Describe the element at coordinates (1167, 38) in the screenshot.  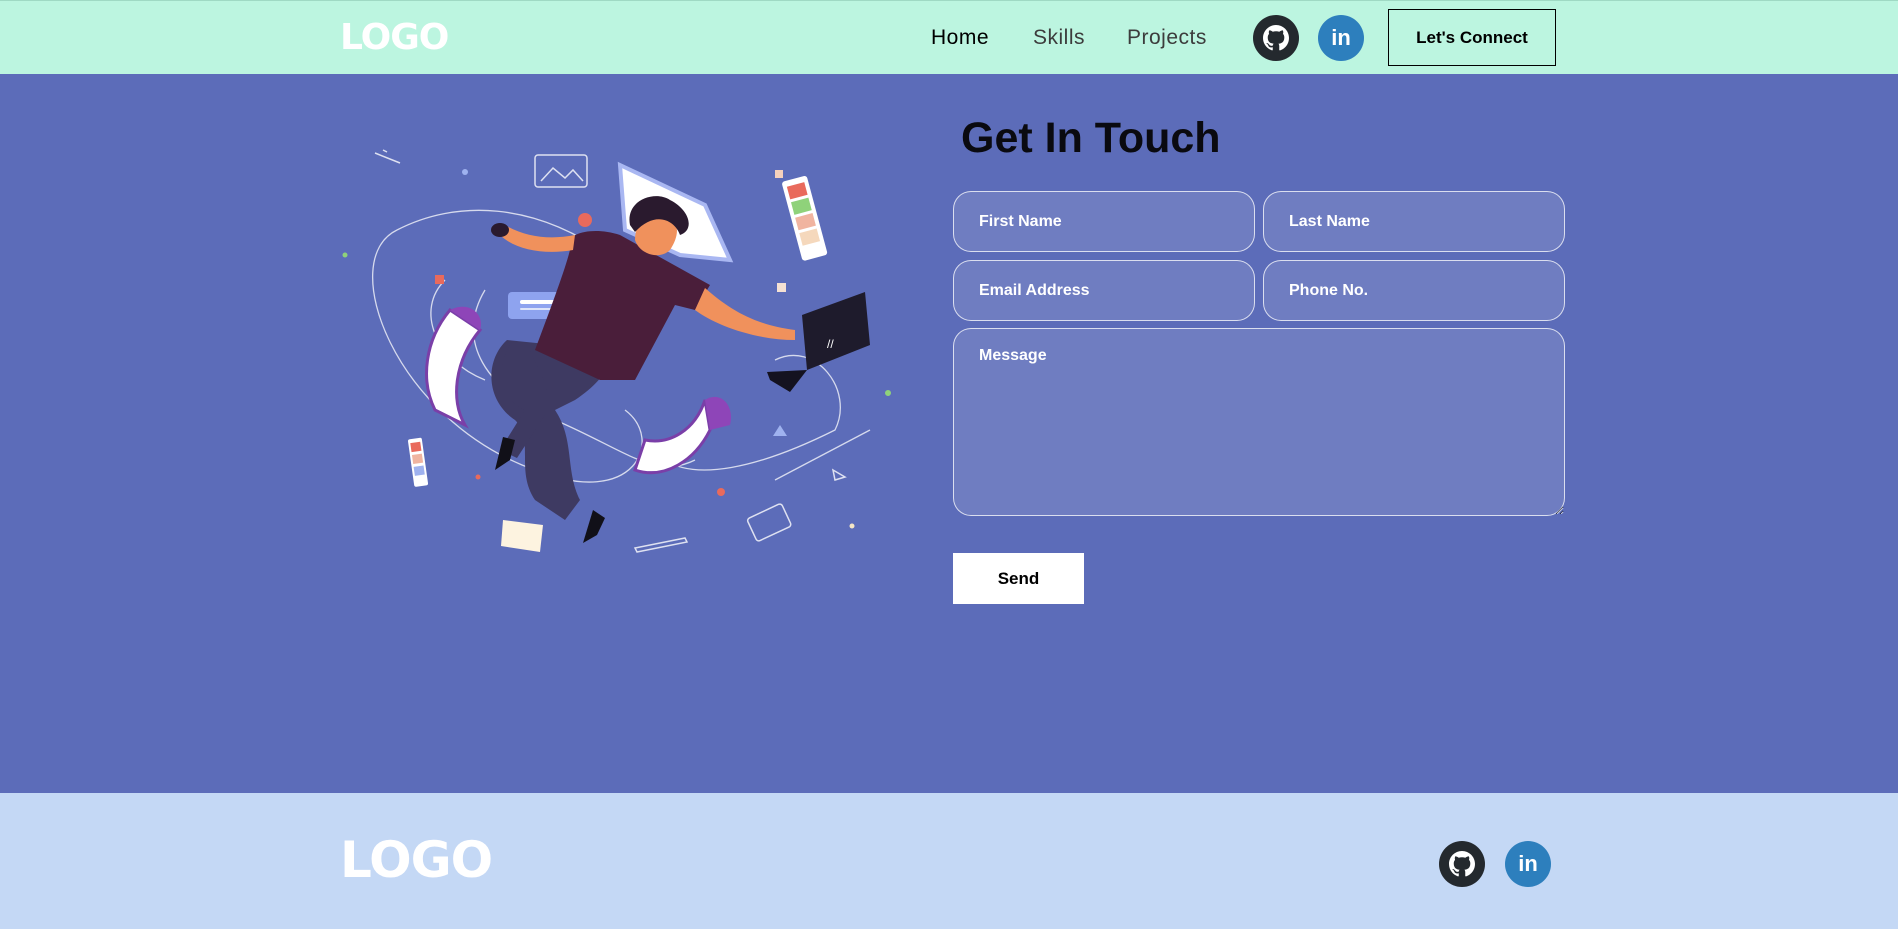
I see `nav-link-projects: Projects` at that location.